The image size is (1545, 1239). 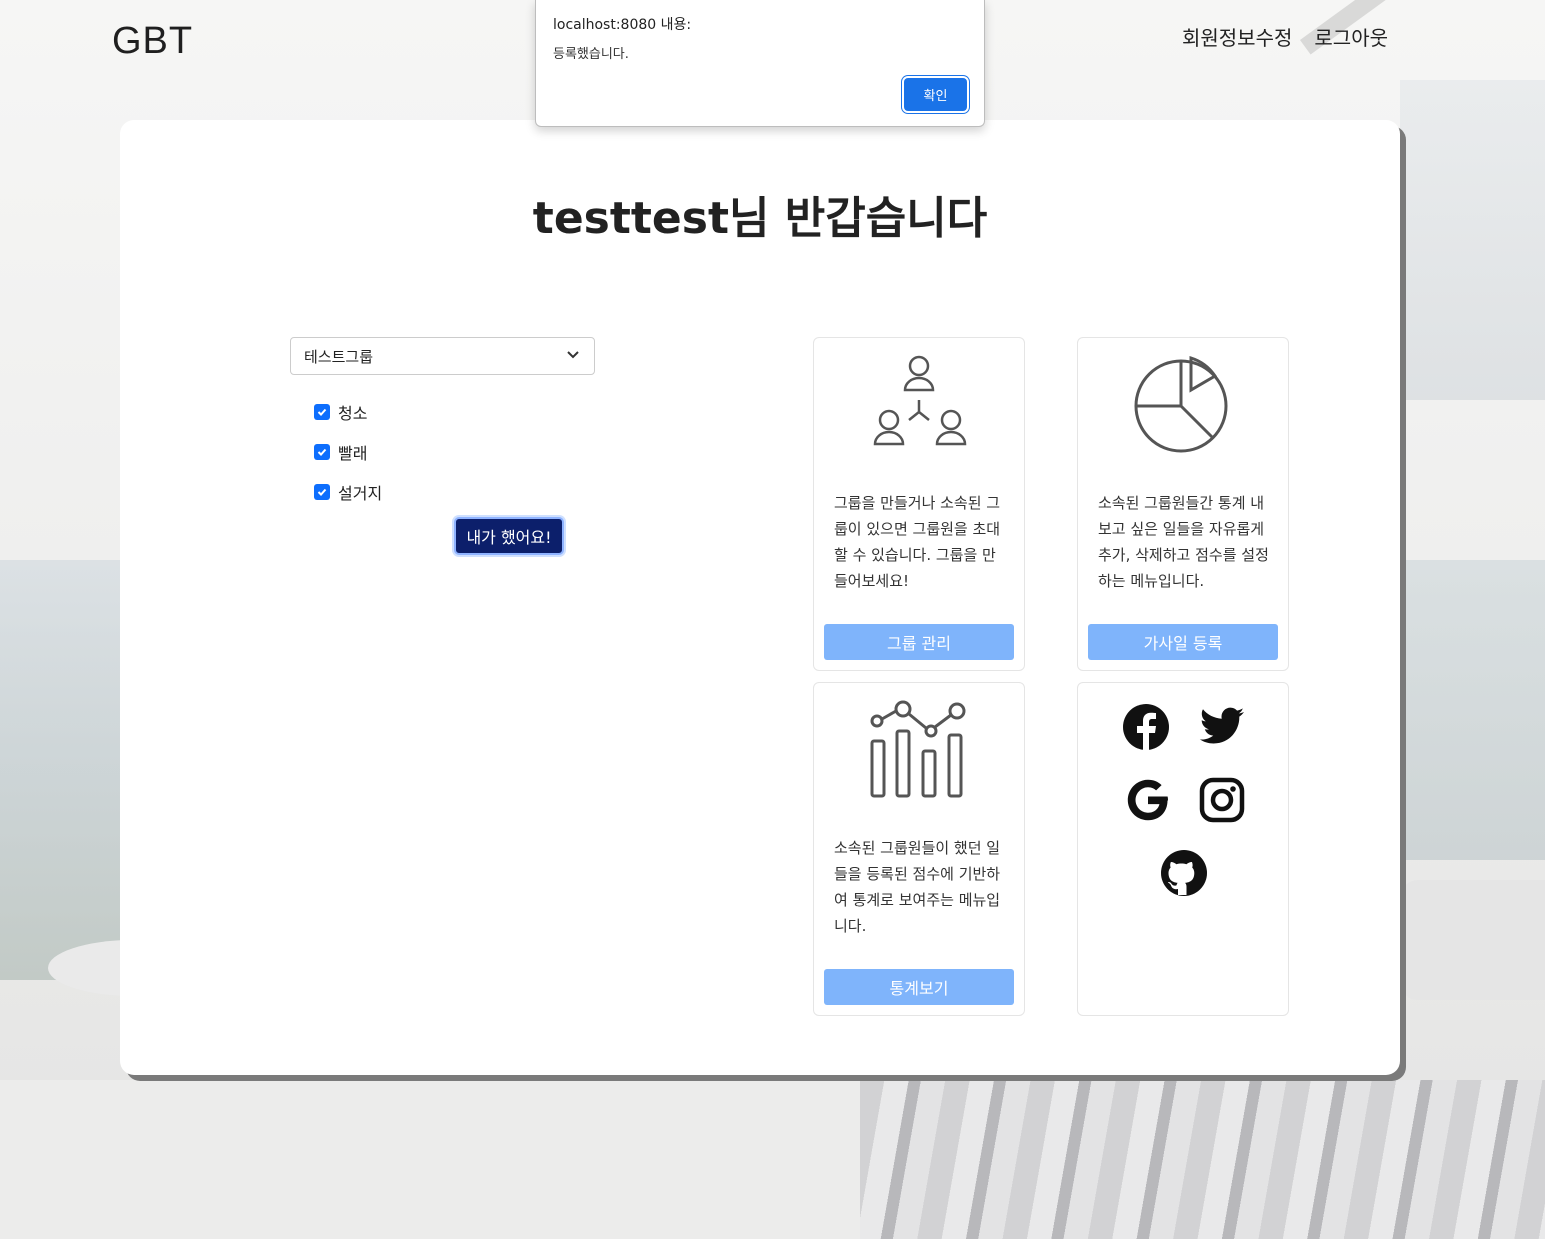 I want to click on google-icon, so click(x=1148, y=800).